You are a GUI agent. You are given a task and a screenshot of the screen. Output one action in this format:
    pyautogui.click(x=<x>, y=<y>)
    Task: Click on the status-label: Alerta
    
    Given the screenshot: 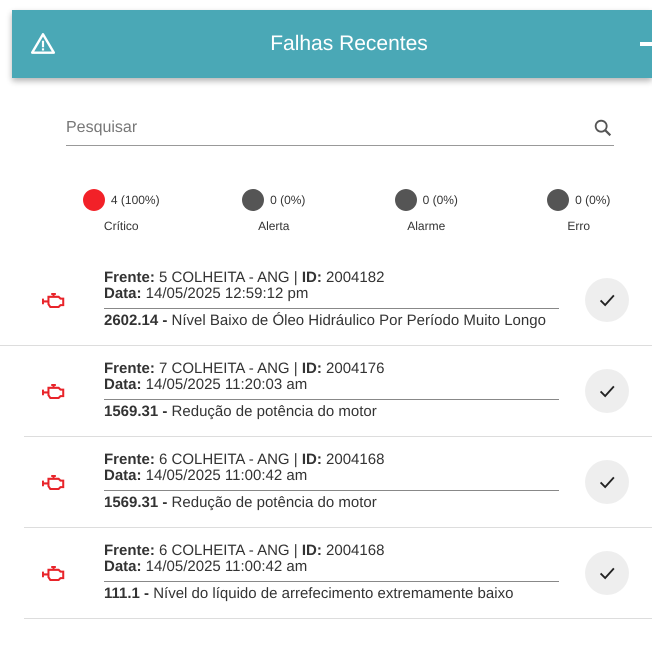 What is the action you would take?
    pyautogui.click(x=274, y=226)
    